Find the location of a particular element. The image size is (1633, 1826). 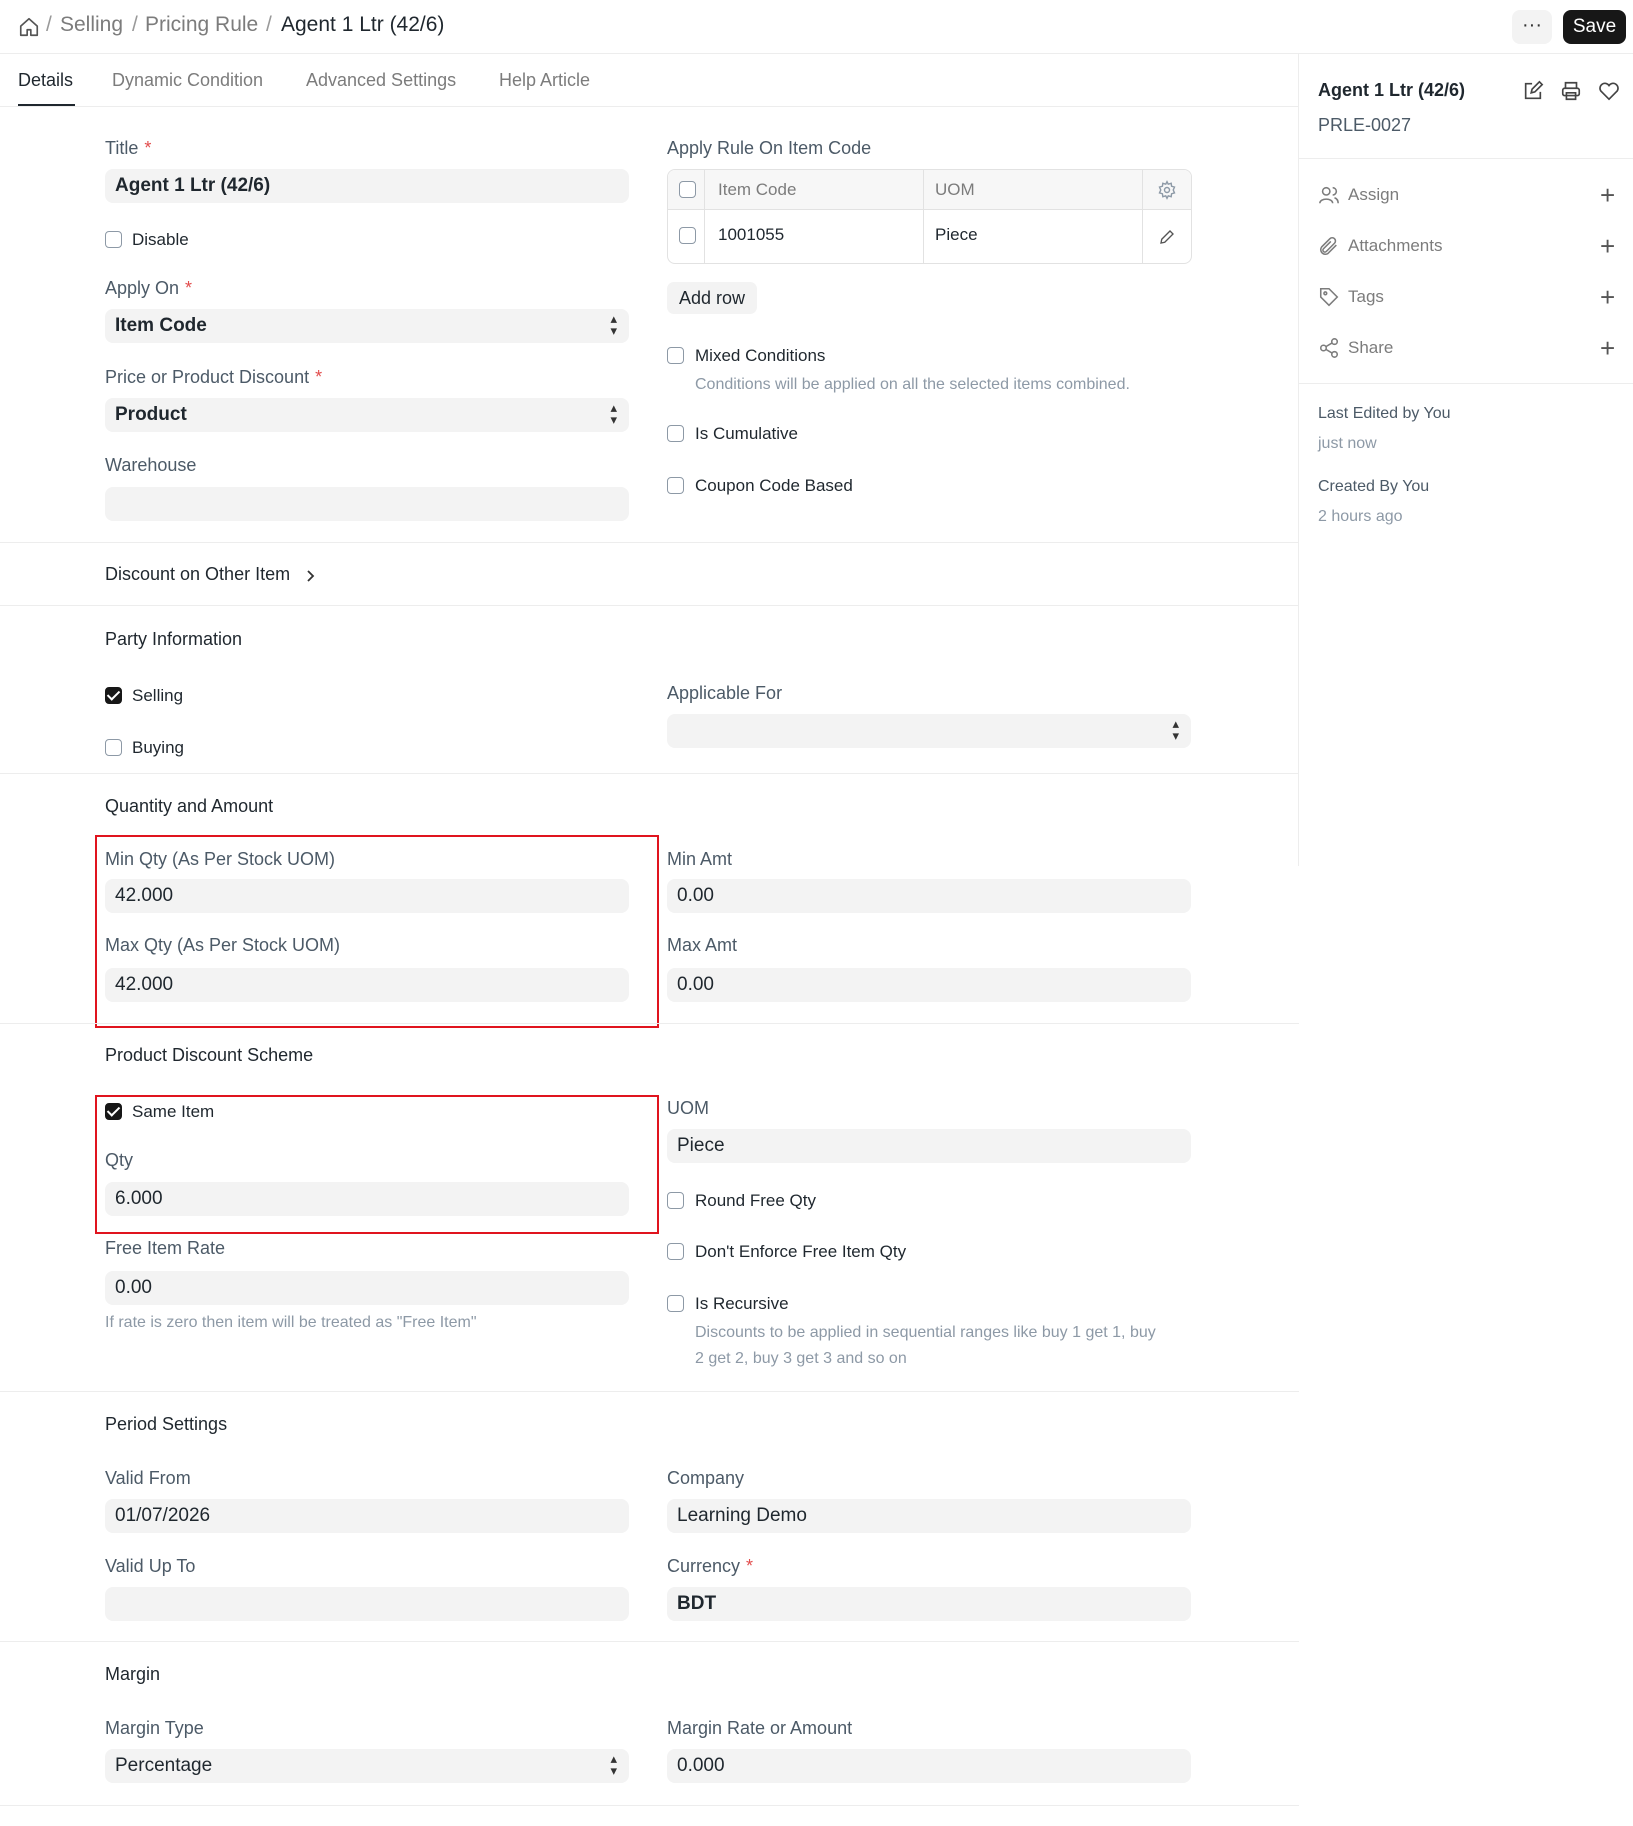

breadcrumb-selling: Selling is located at coordinates (91, 25).